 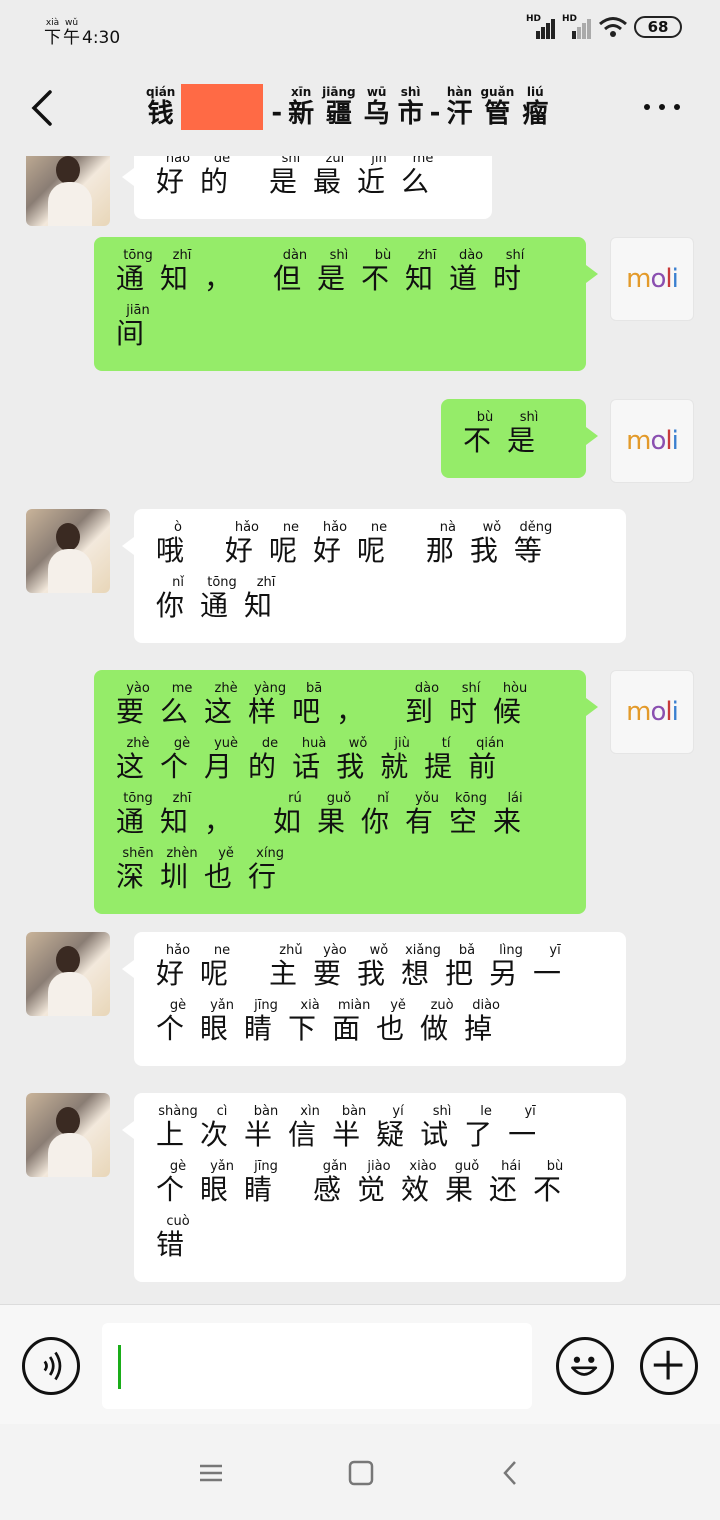 What do you see at coordinates (535, 543) in the screenshot?
I see `message-char: 等děng` at bounding box center [535, 543].